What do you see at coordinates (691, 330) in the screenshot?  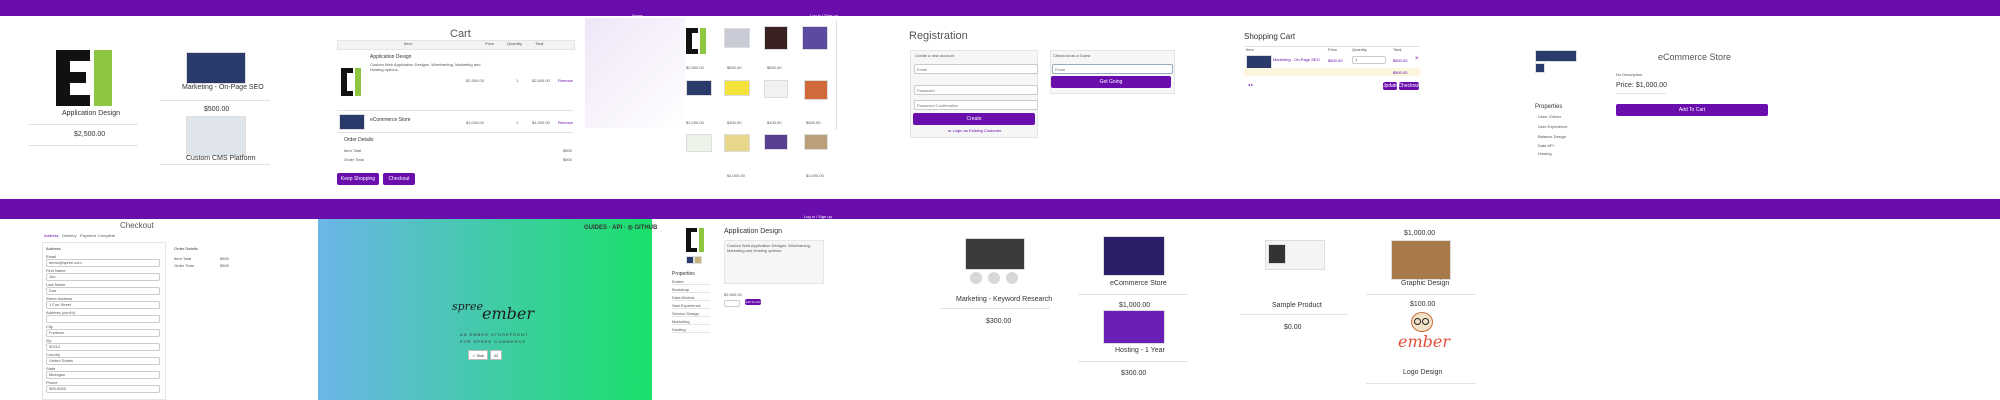 I see `property-item: Hosting` at bounding box center [691, 330].